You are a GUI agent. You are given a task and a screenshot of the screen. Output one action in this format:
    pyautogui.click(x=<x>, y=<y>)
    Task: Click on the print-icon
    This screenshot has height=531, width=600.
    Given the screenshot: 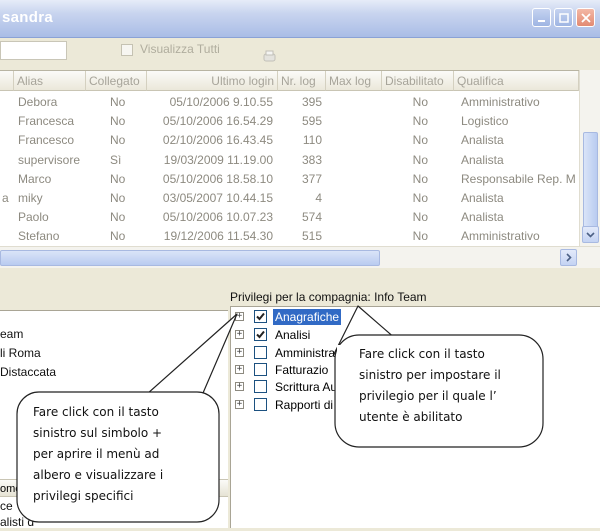 What is the action you would take?
    pyautogui.click(x=270, y=57)
    